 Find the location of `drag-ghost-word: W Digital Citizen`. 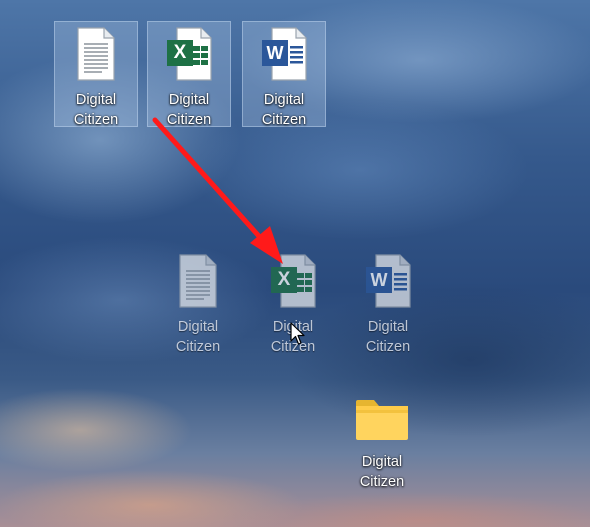

drag-ghost-word: W Digital Citizen is located at coordinates (388, 302).